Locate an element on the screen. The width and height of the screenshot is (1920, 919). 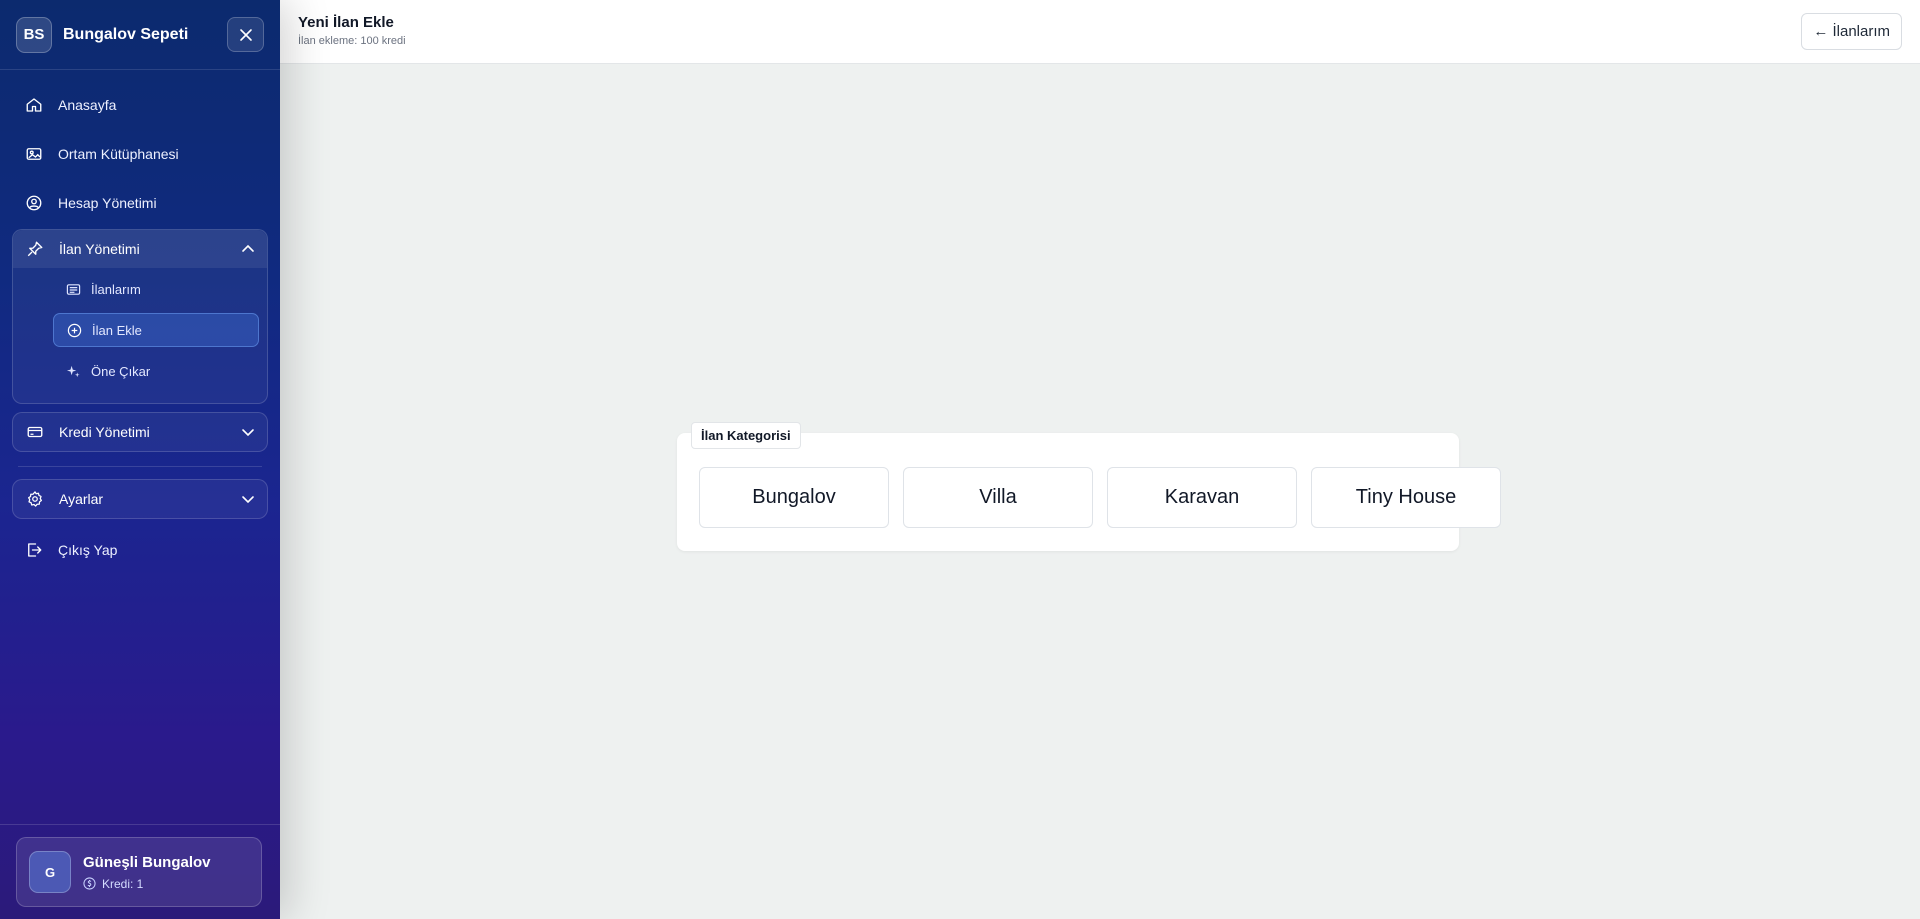
sidebar-item-label: Ortam Kütüphanesi is located at coordinates (118, 154).